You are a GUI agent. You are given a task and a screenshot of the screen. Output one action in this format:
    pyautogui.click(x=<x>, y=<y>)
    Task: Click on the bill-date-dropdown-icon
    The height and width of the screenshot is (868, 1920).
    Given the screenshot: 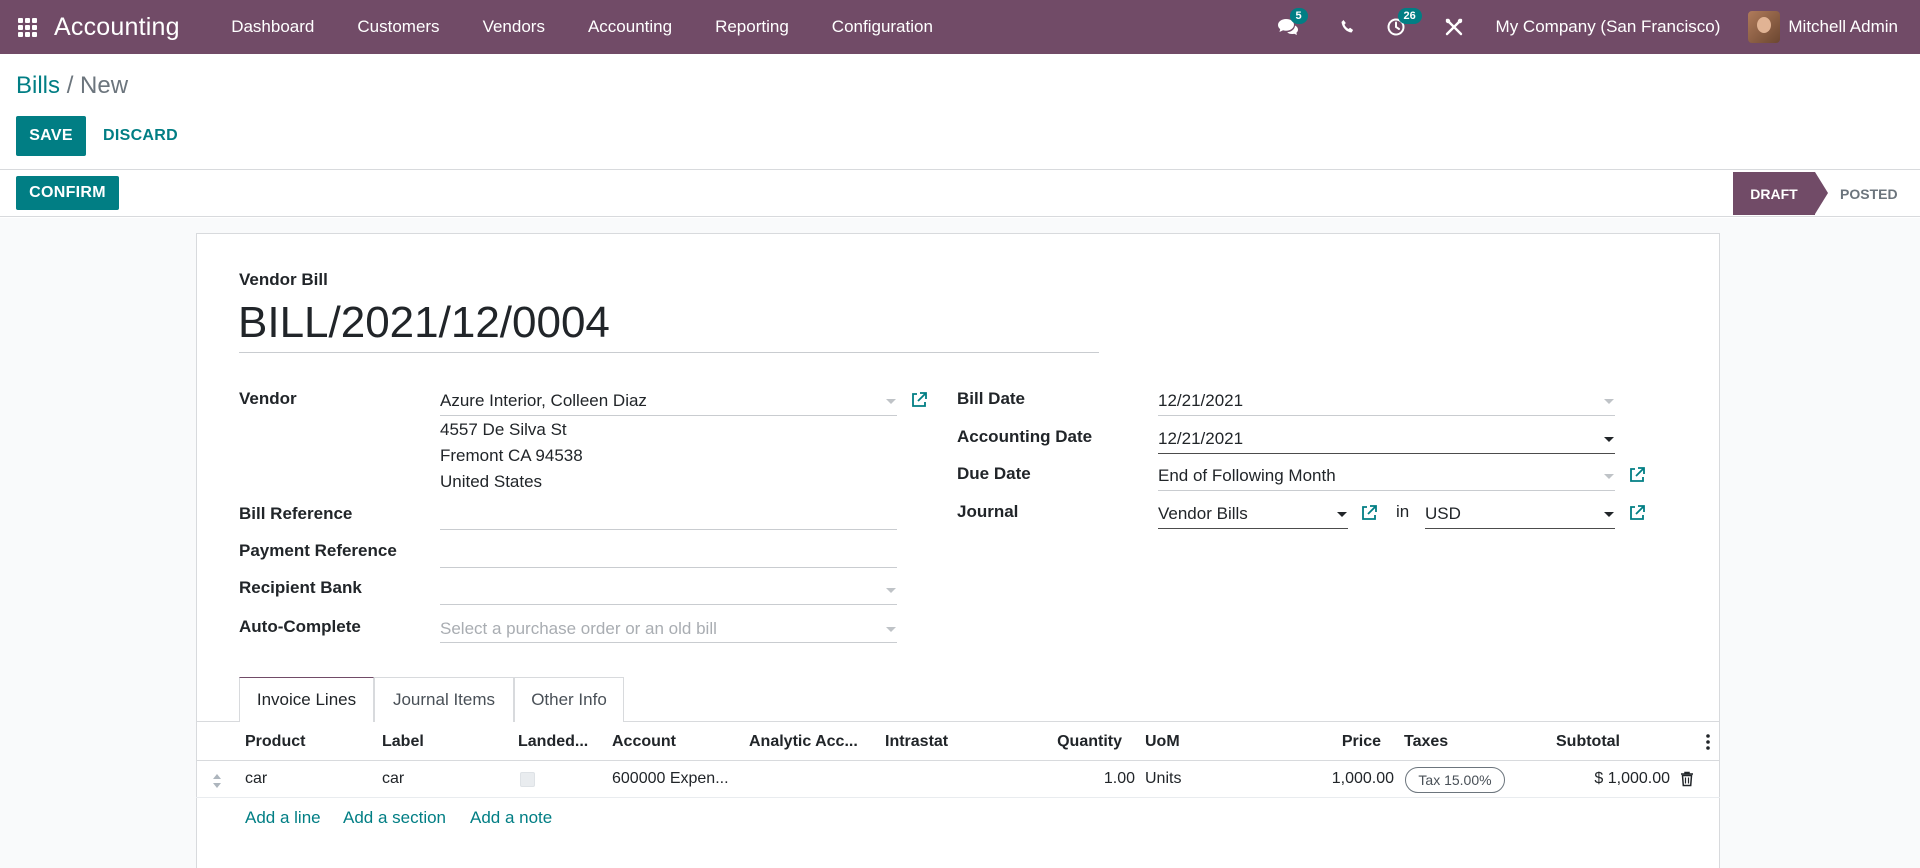 What is the action you would take?
    pyautogui.click(x=1609, y=401)
    